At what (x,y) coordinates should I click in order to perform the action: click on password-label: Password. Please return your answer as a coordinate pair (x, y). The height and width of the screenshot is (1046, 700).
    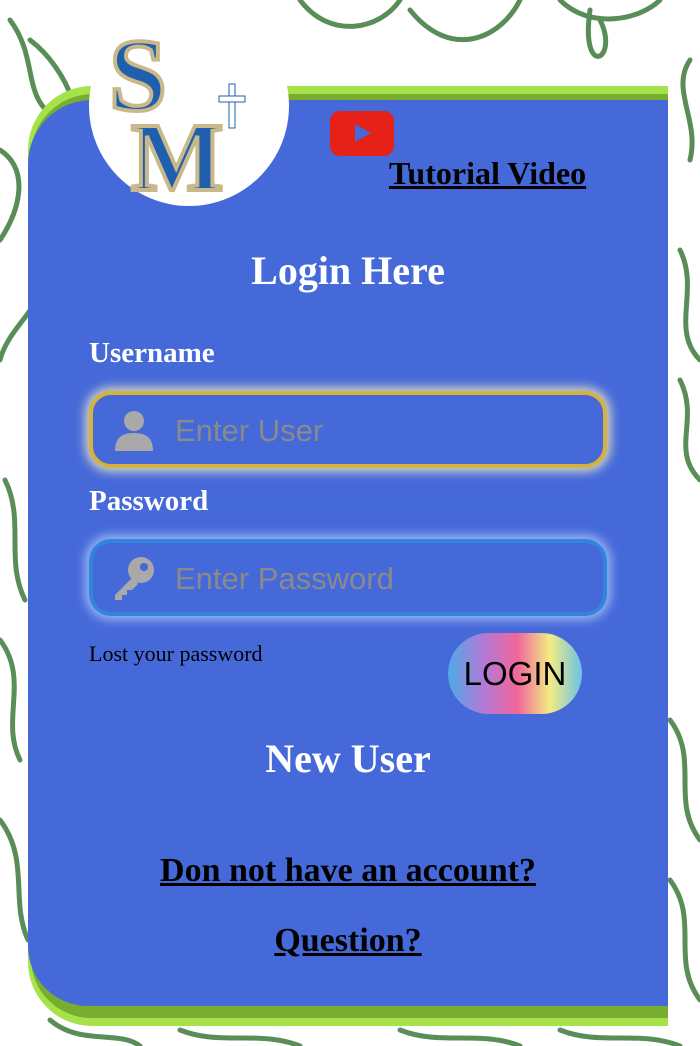
    Looking at the image, I should click on (149, 501).